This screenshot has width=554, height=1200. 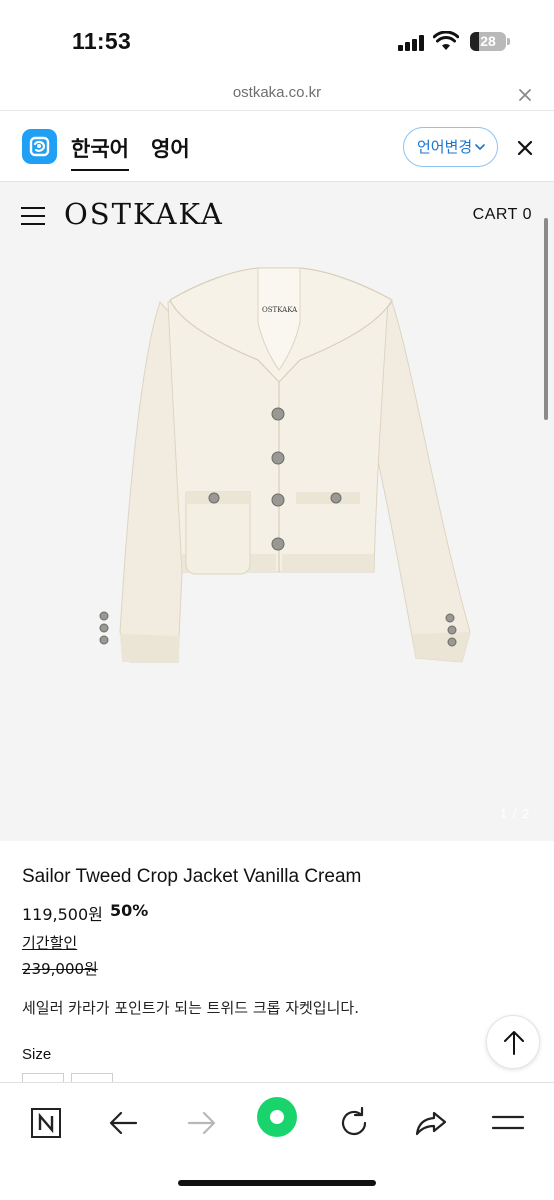 What do you see at coordinates (60, 969) in the screenshot?
I see `original-price: 239,000원` at bounding box center [60, 969].